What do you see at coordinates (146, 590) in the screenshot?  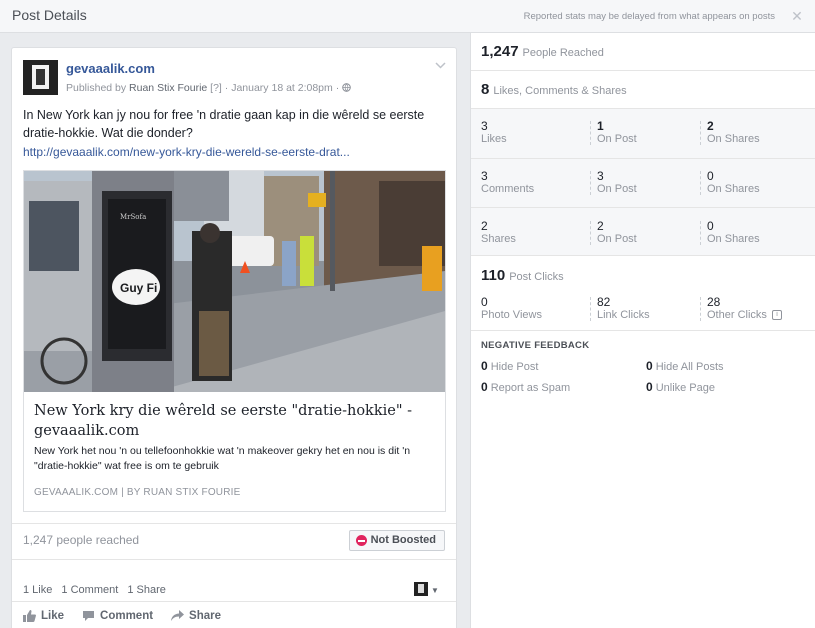 I see `share-count: 1 Share` at bounding box center [146, 590].